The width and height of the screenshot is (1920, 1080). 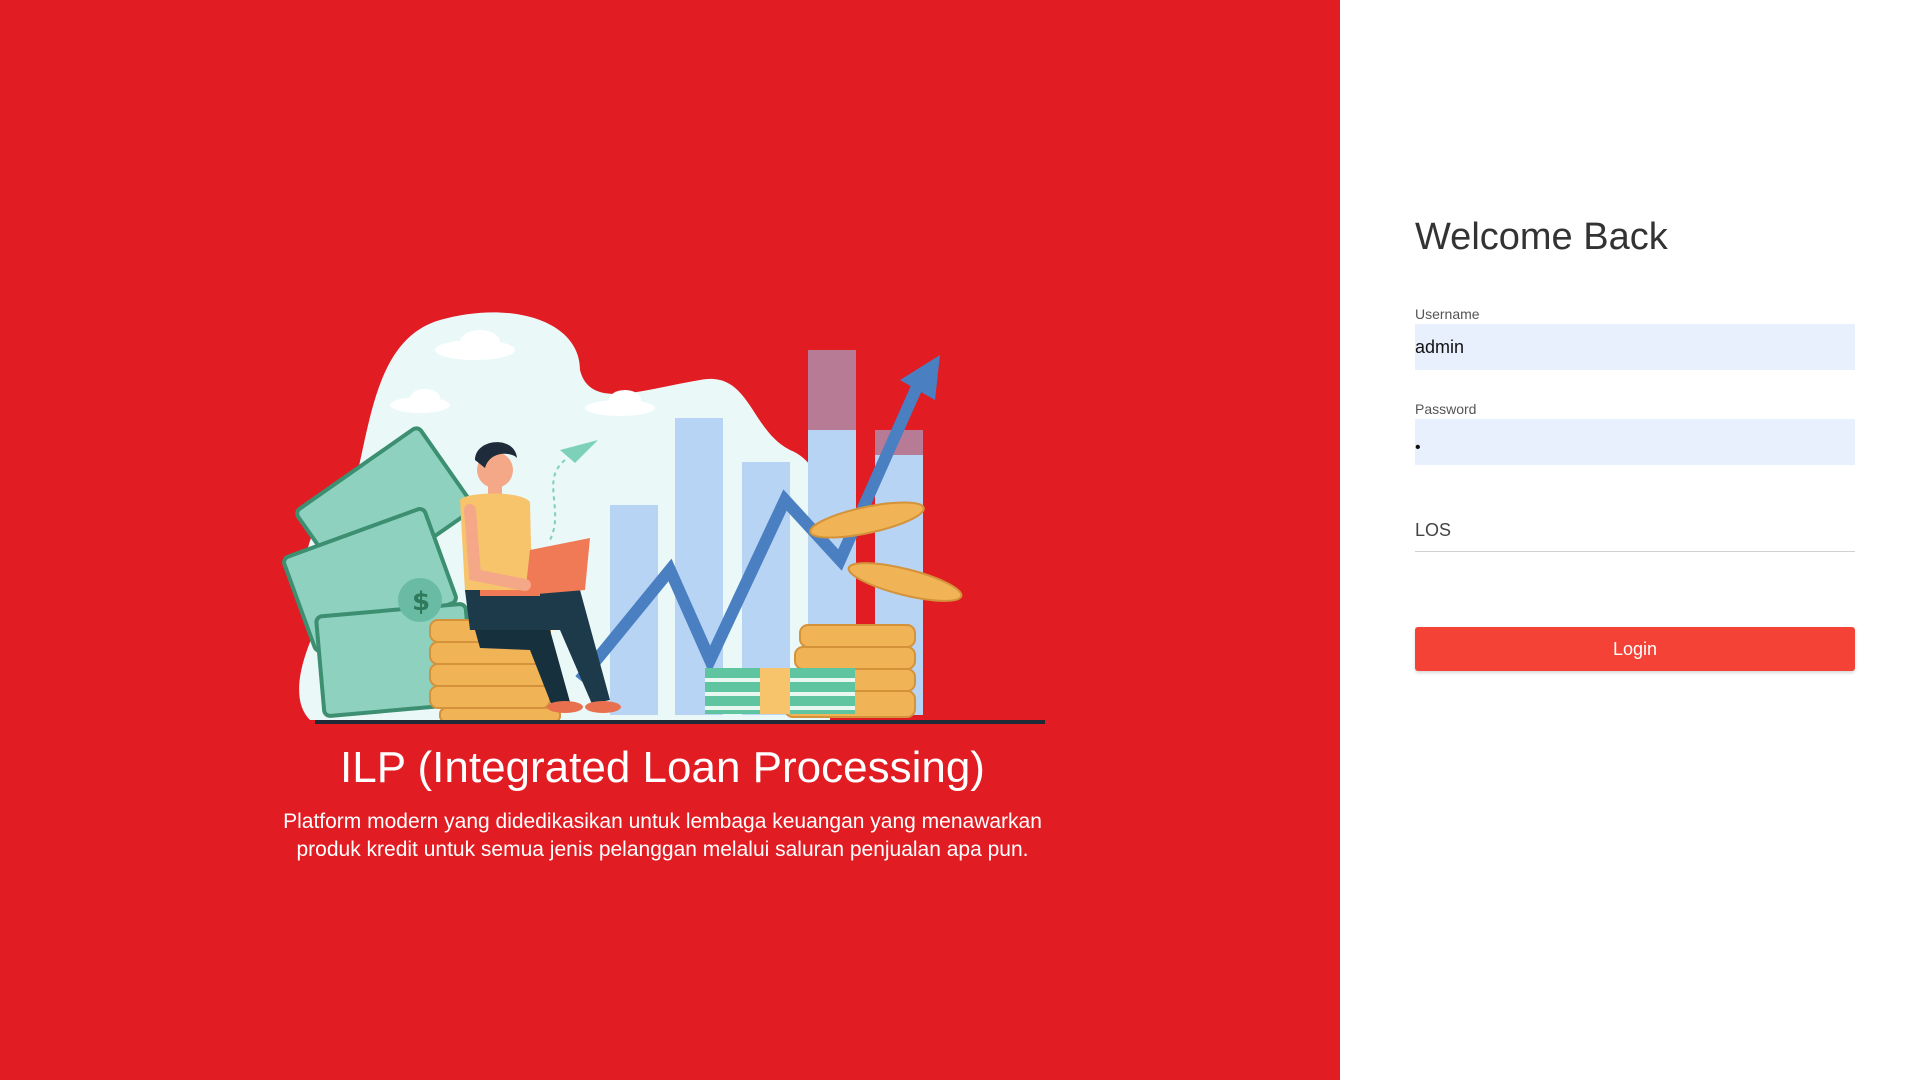 I want to click on password-field-group: Password •, so click(x=1635, y=433).